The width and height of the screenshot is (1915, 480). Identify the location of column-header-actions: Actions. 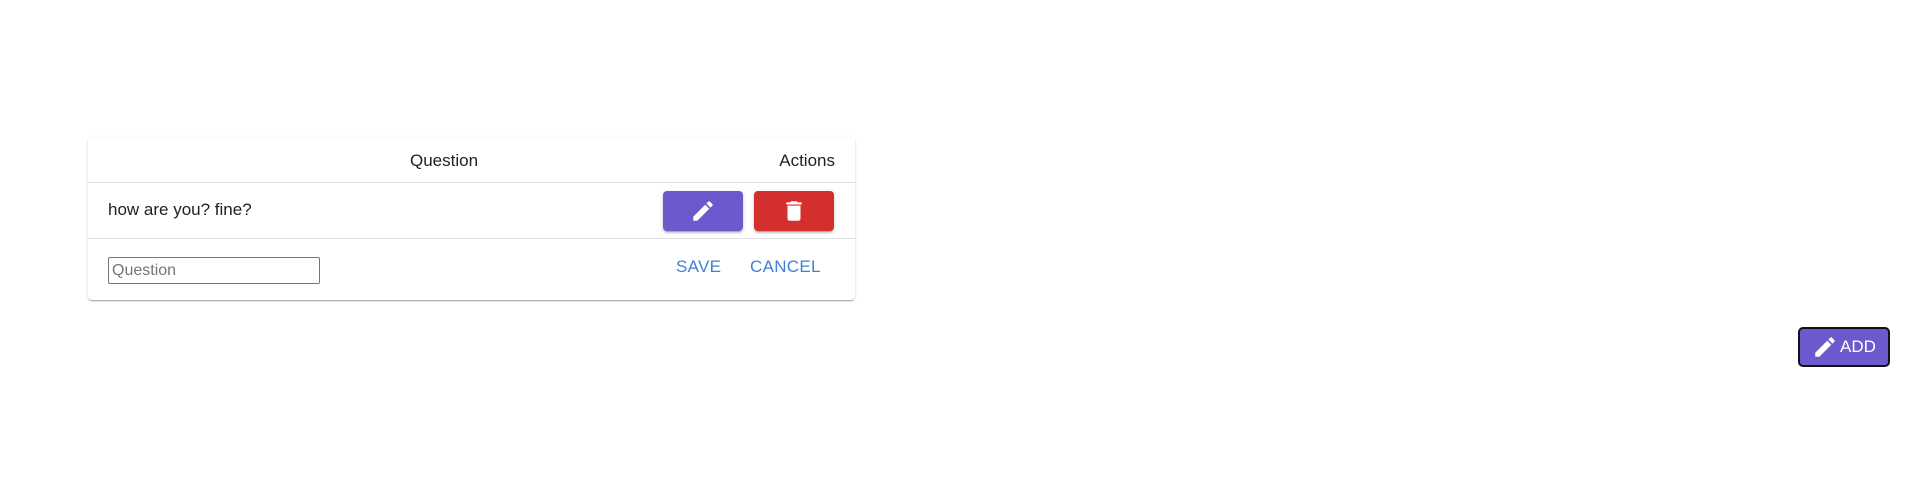
(807, 160).